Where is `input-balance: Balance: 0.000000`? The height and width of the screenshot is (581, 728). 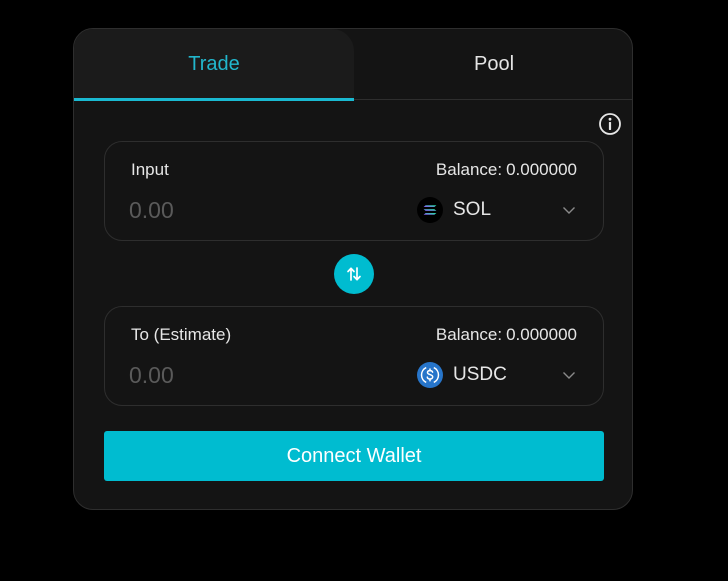 input-balance: Balance: 0.000000 is located at coordinates (506, 170).